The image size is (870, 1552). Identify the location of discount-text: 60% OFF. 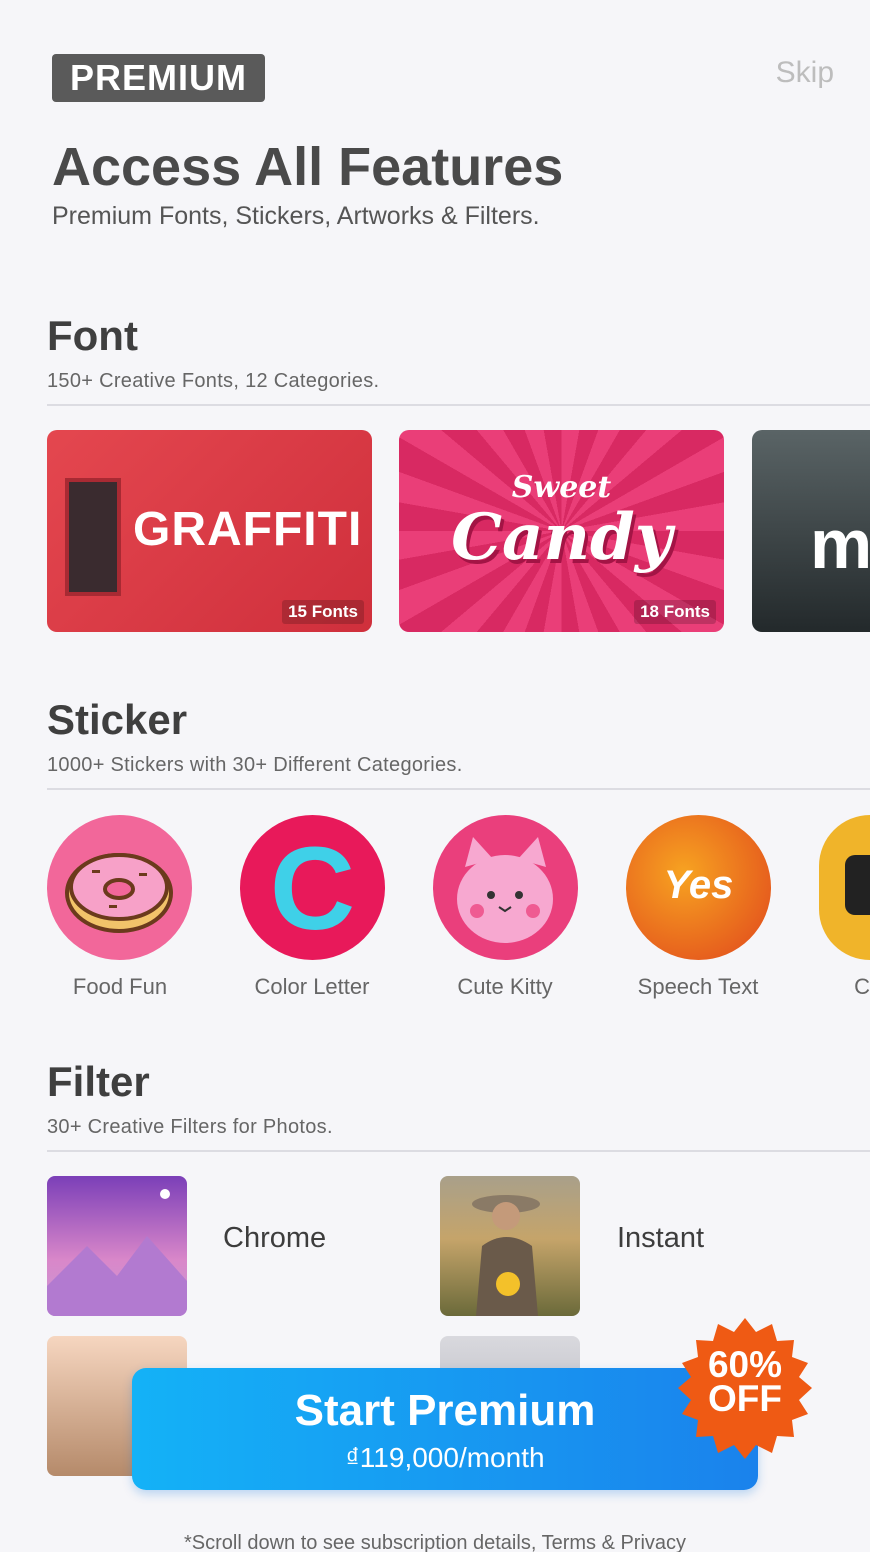
(745, 1381).